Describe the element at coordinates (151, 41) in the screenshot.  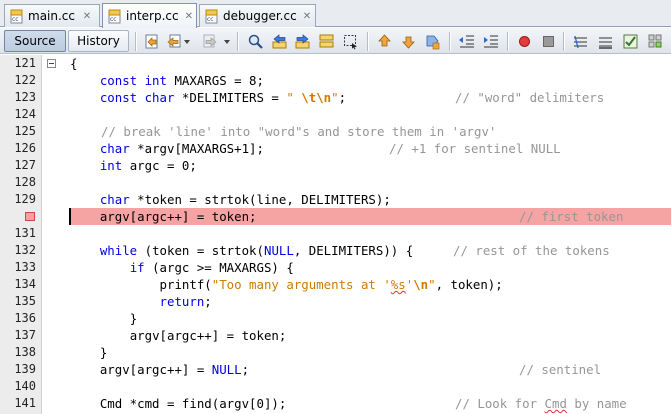
I see `last-edit-icon` at that location.